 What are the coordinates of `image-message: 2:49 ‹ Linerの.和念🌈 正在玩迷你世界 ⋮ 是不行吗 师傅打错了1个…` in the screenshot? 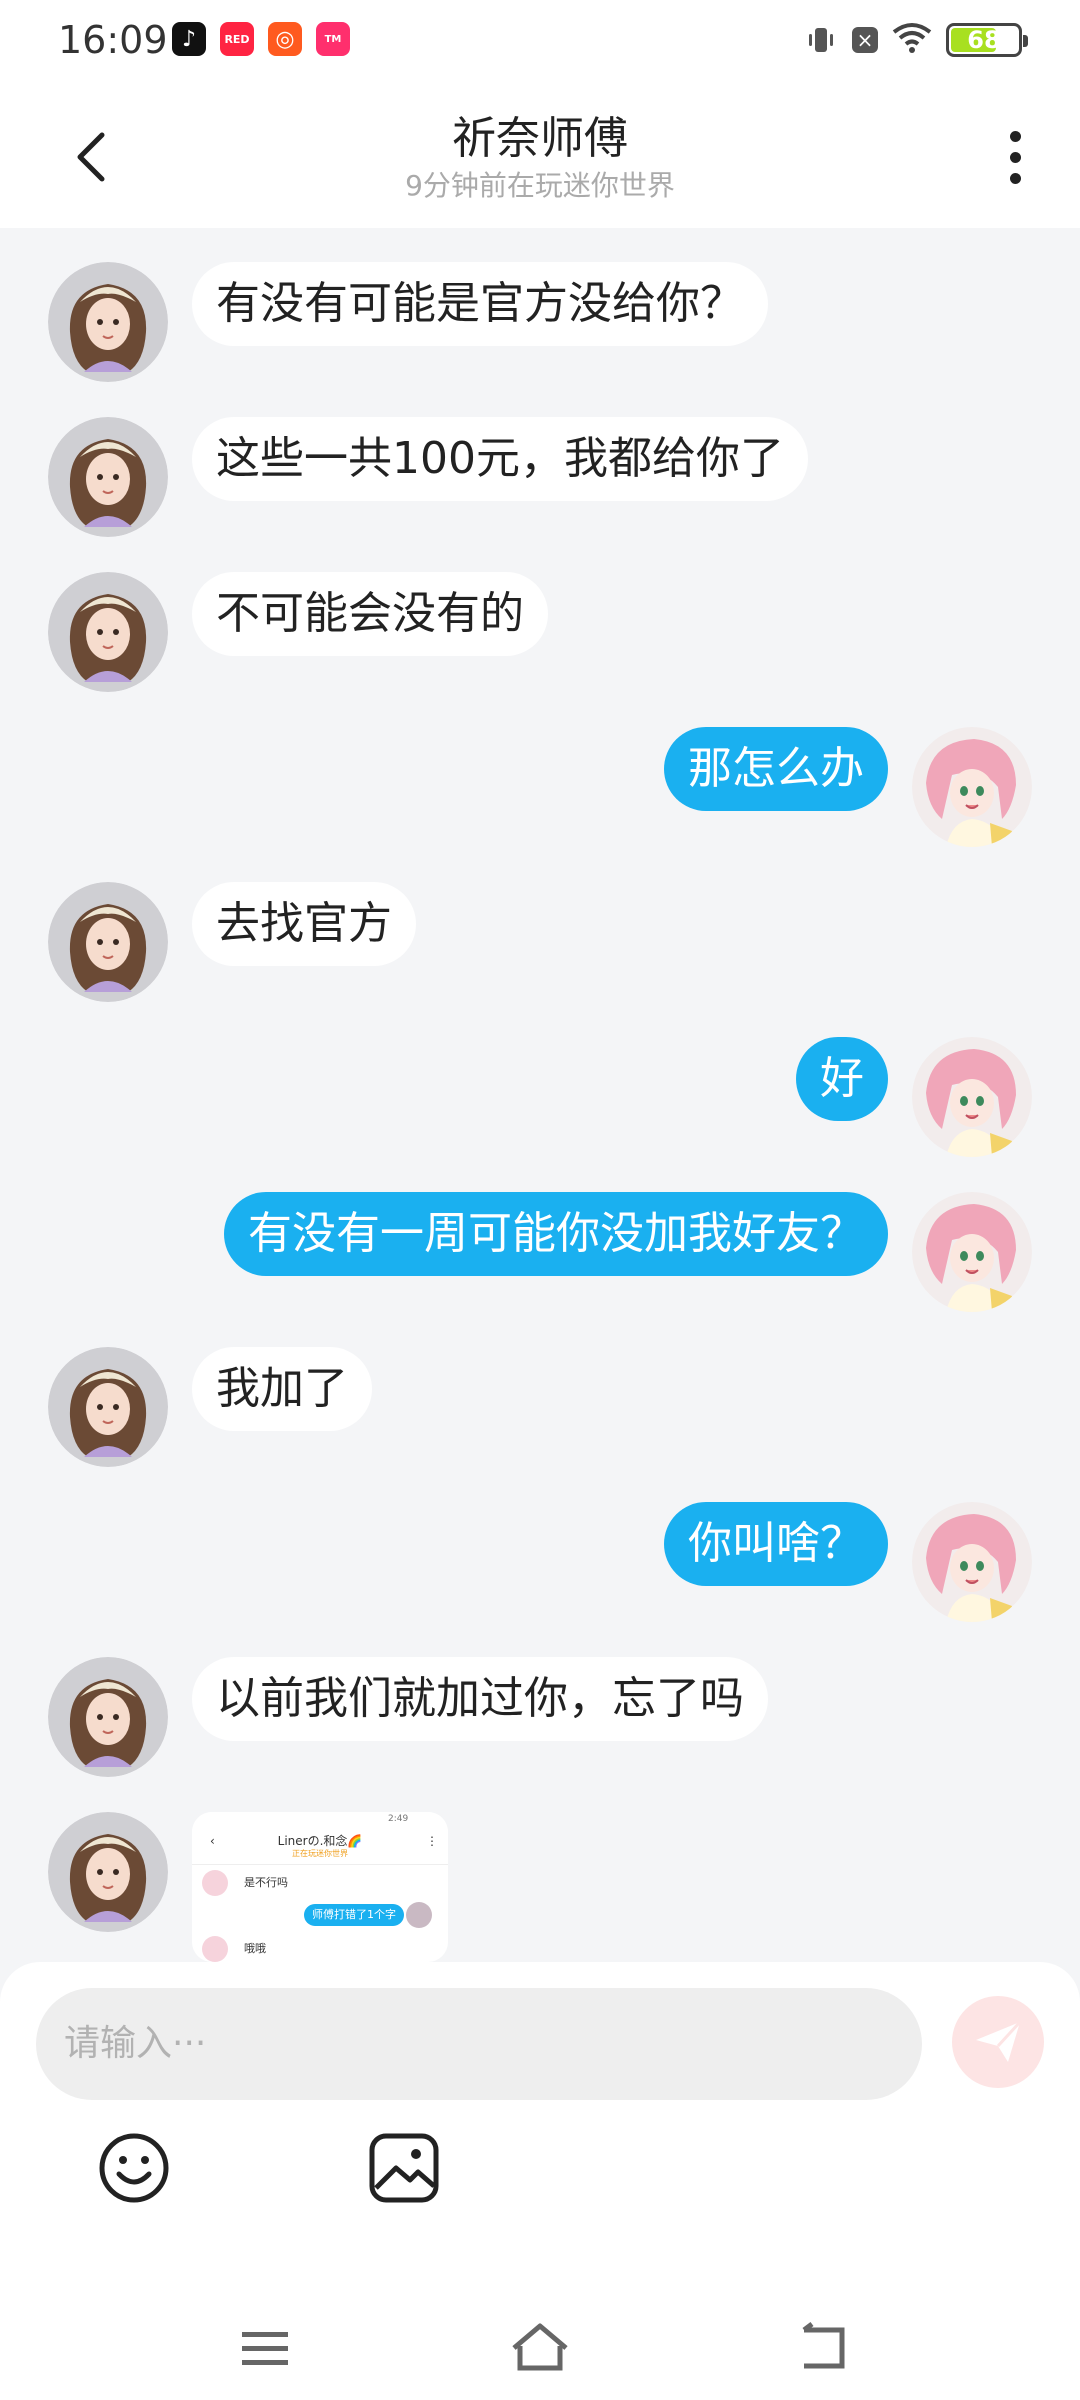 It's located at (320, 1887).